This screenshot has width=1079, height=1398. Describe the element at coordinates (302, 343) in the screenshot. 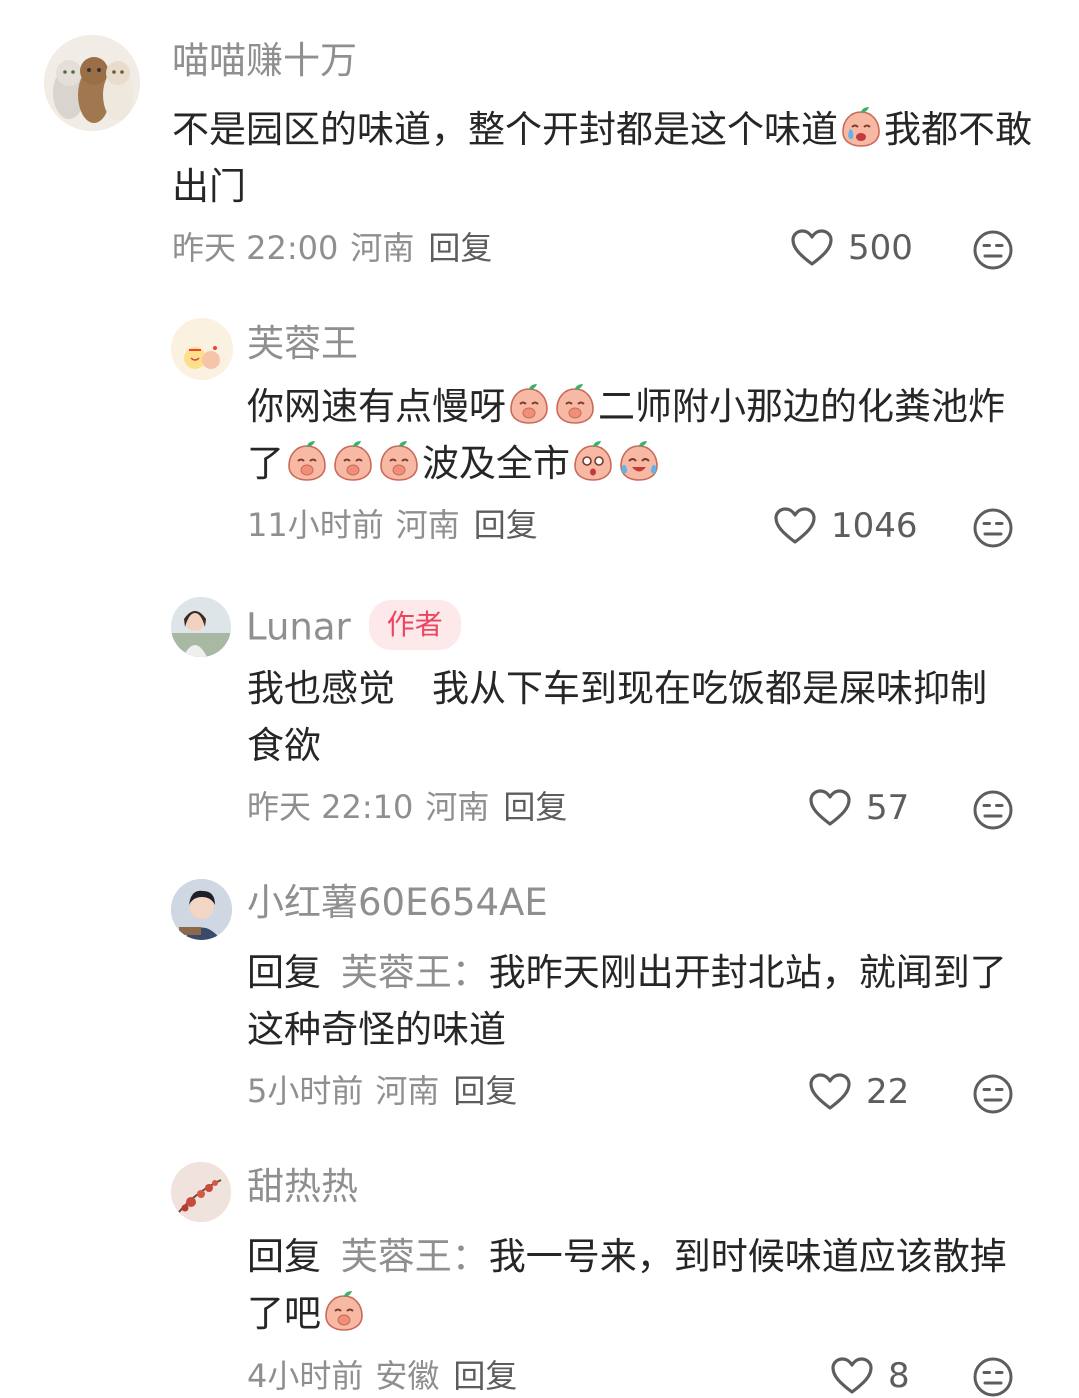

I see `username: 芙蓉王` at that location.